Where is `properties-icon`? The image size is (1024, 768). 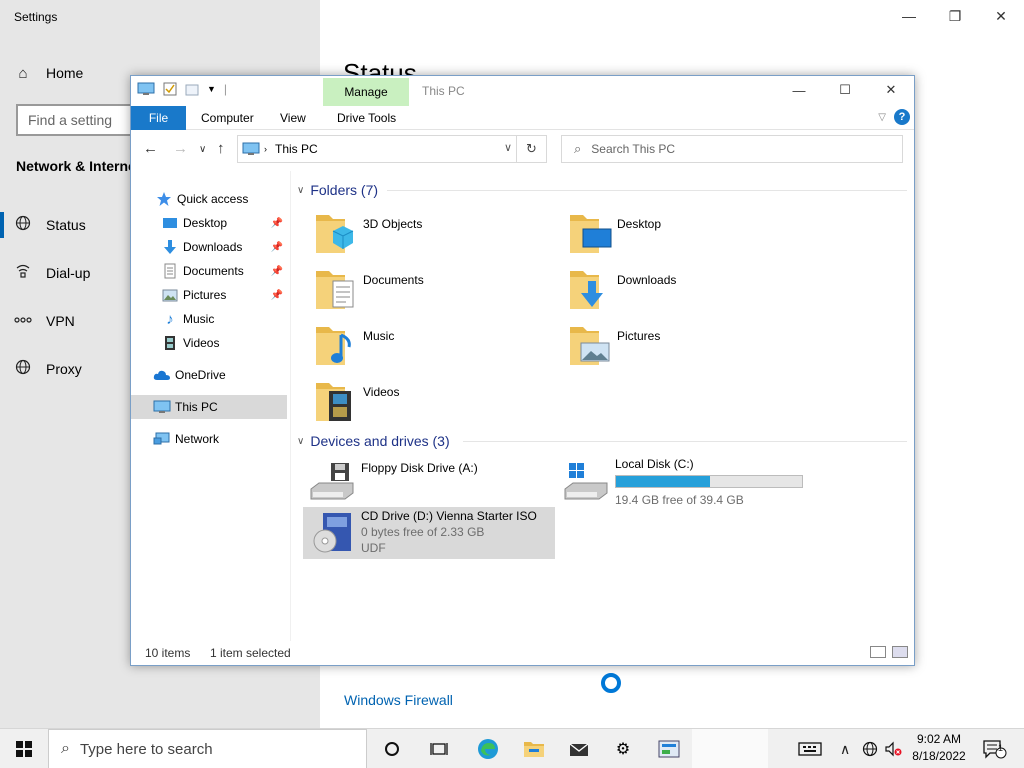
properties-icon is located at coordinates (170, 89).